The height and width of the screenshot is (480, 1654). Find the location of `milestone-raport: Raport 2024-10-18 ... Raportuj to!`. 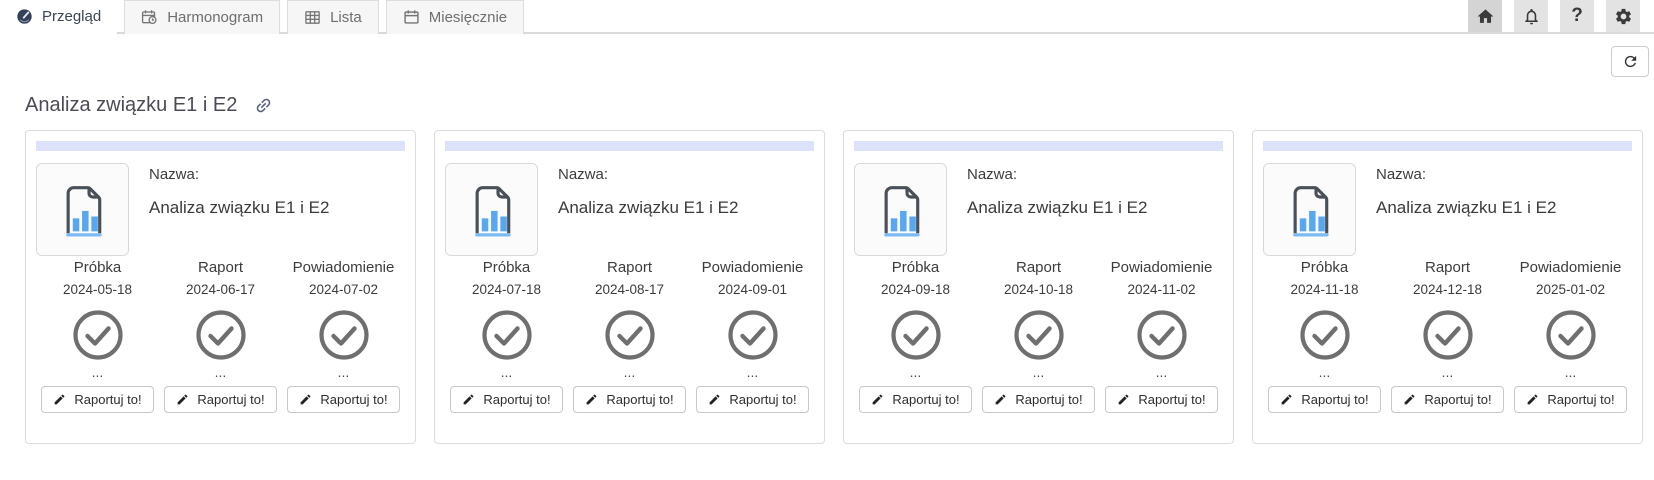

milestone-raport: Raport 2024-10-18 ... Raportuj to! is located at coordinates (1038, 336).